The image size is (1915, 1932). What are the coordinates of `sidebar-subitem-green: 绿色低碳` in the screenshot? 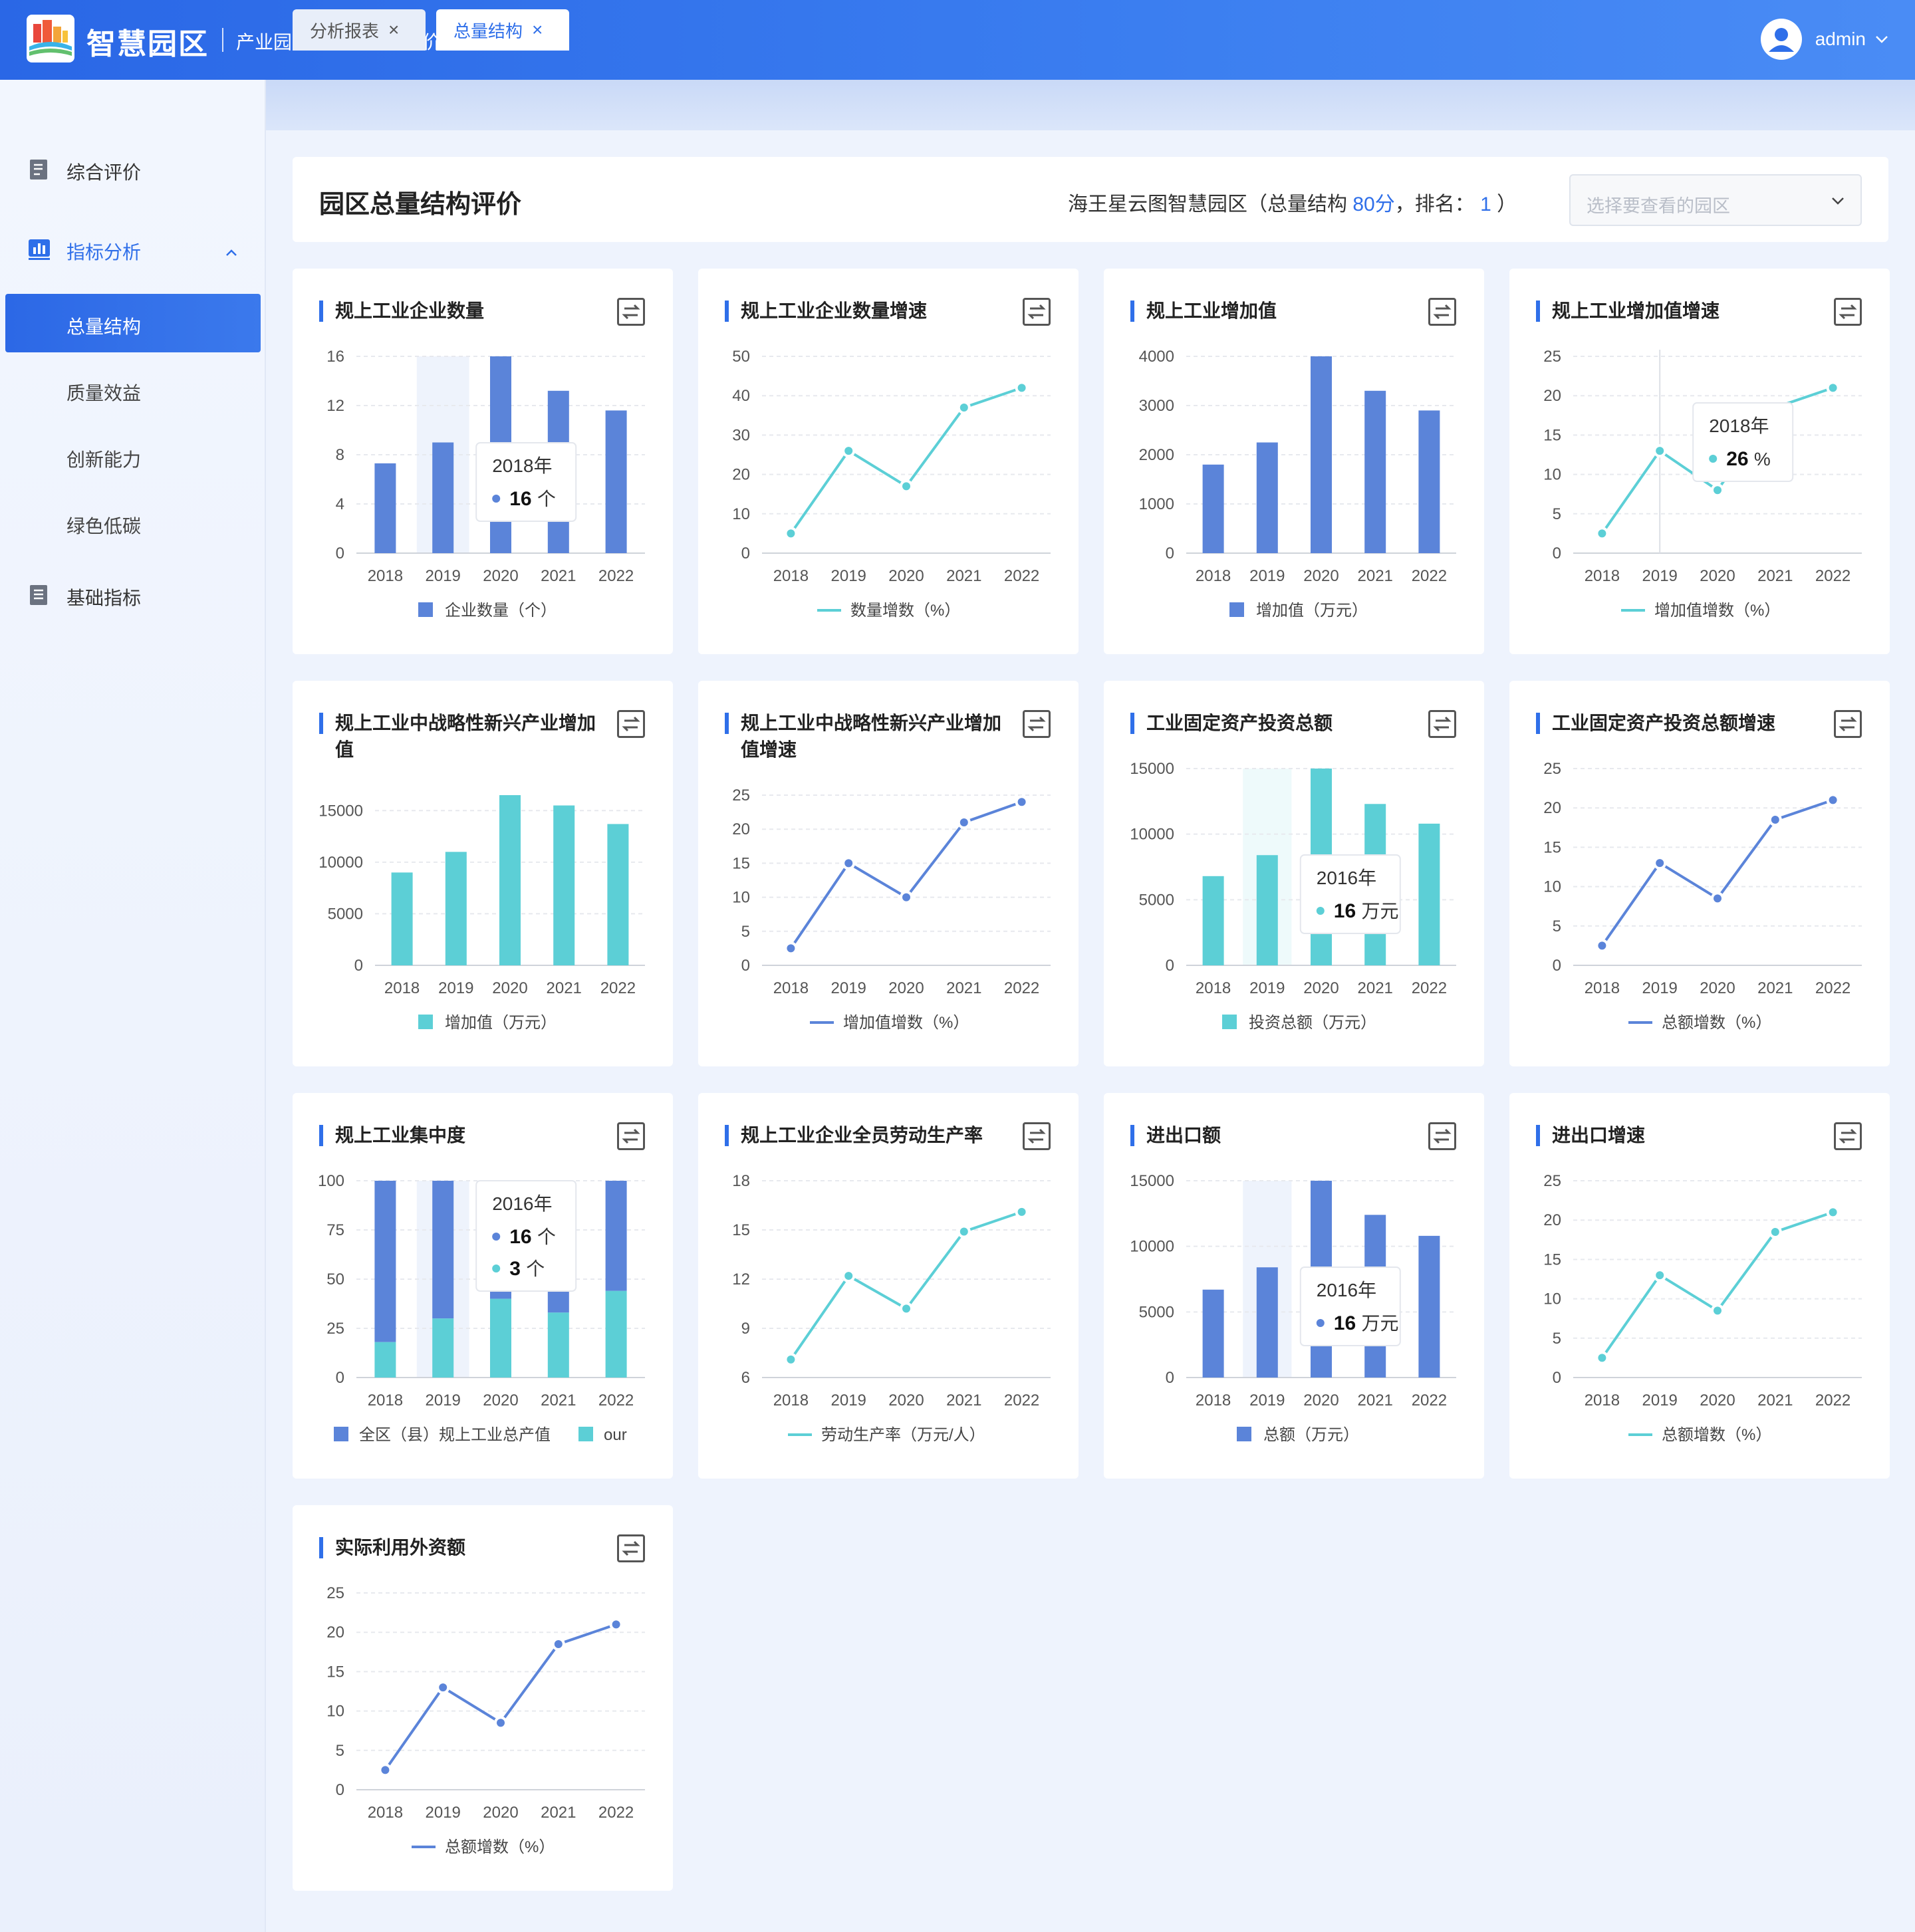 It's located at (133, 523).